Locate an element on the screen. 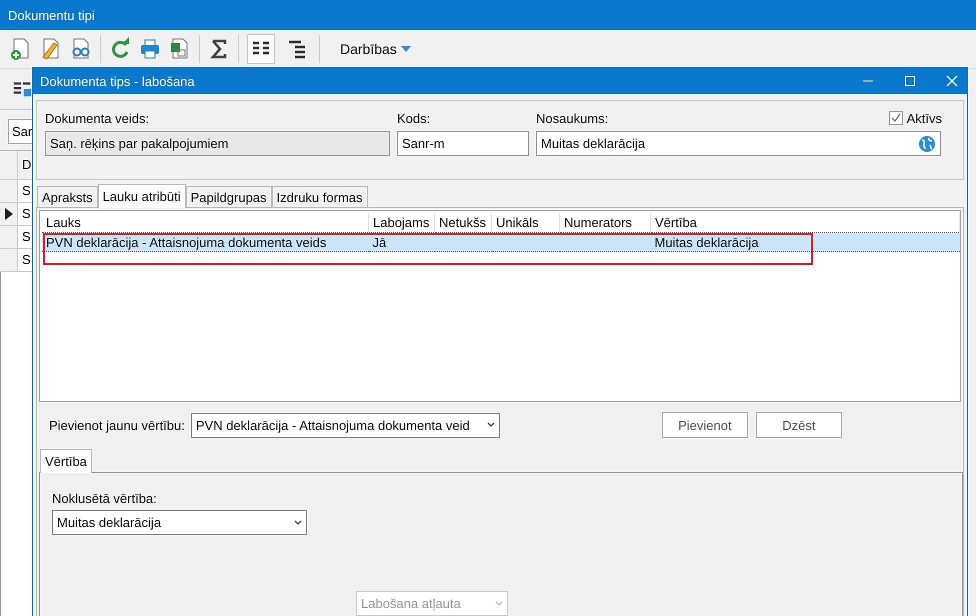 Image resolution: width=976 pixels, height=616 pixels. checkbox is located at coordinates (895, 118).